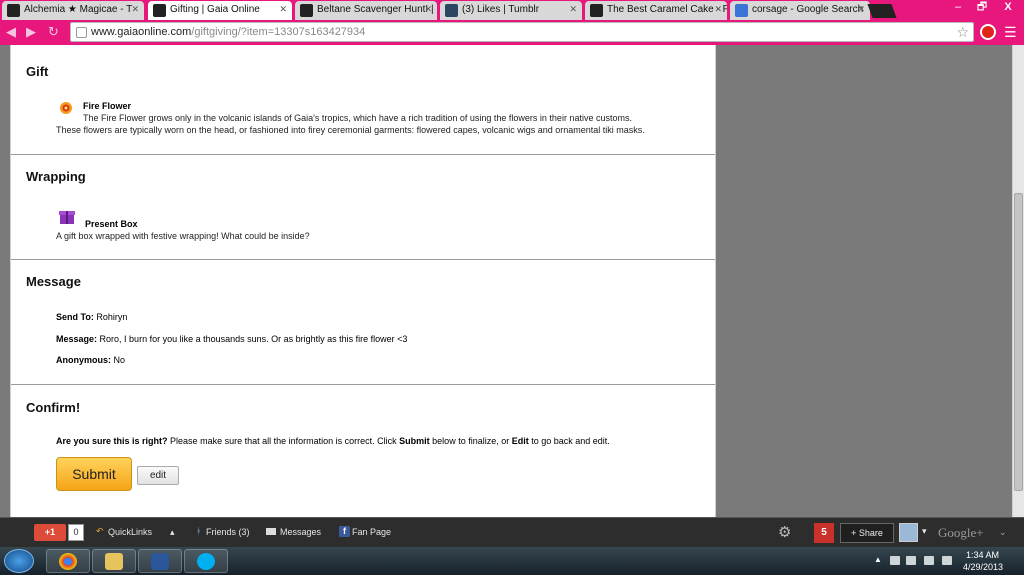  I want to click on tab-alchemia: Alchemia ★ Magicae - T ✕, so click(73, 10).